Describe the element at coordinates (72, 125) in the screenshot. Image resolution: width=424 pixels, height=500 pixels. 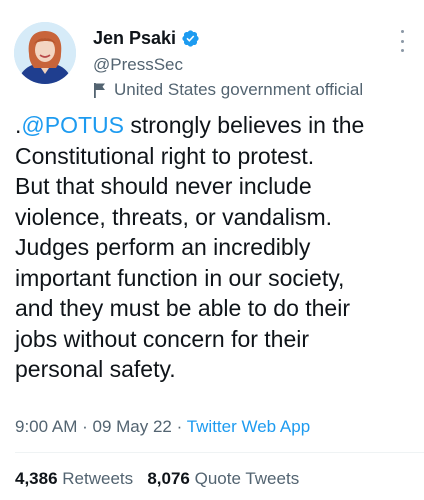
I see `mention-link: @POTUS` at that location.